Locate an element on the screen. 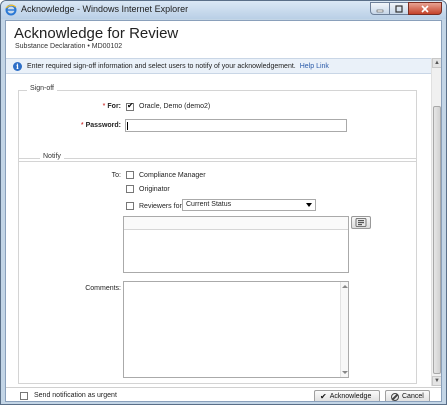 The image size is (447, 405). window-title: Acknowledge - Windows Internet Explorer is located at coordinates (105, 9).